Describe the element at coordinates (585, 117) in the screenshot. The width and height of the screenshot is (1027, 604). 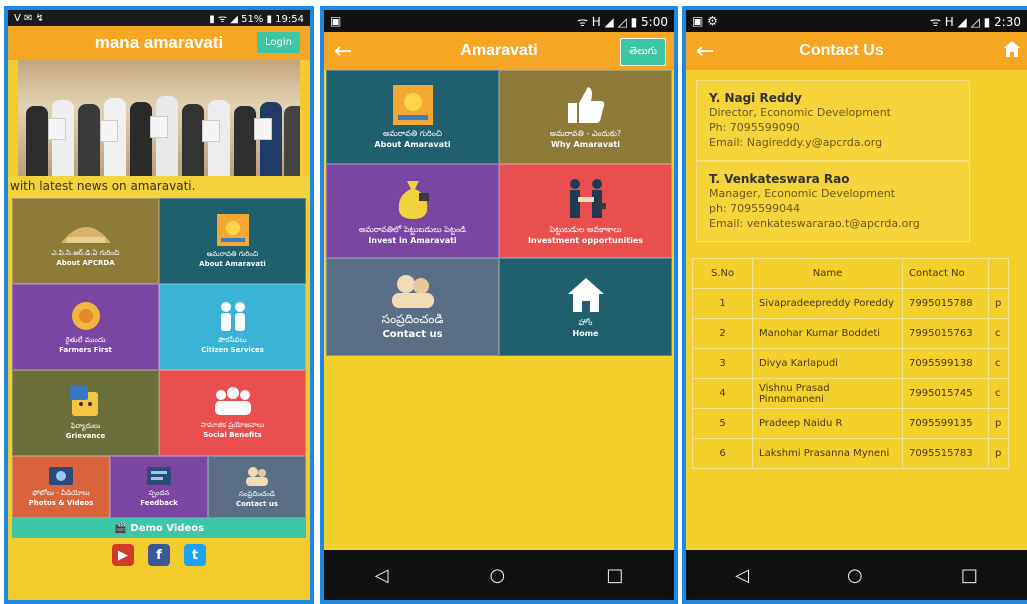
I see `tile-why-amaravati: అమరావతి - ఎందుకు? Why Amaravati` at that location.